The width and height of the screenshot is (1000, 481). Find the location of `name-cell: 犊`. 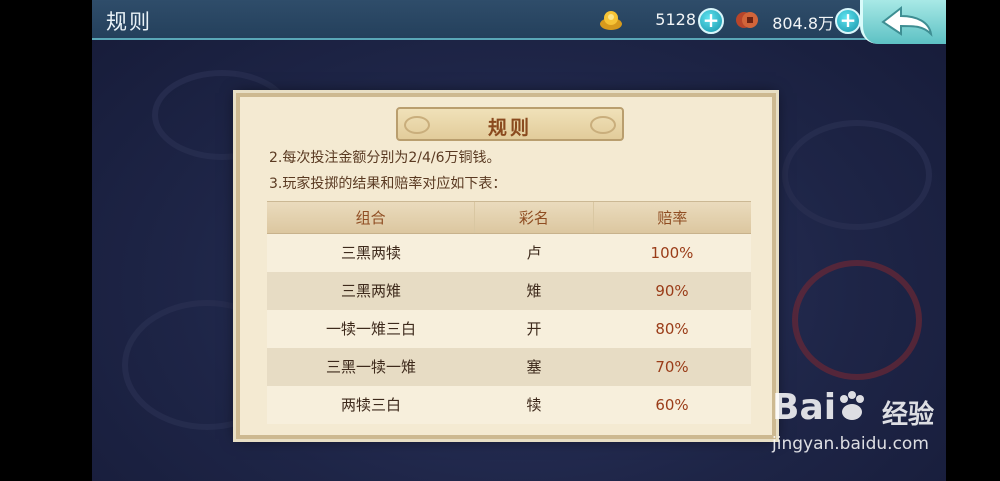

name-cell: 犊 is located at coordinates (534, 405).